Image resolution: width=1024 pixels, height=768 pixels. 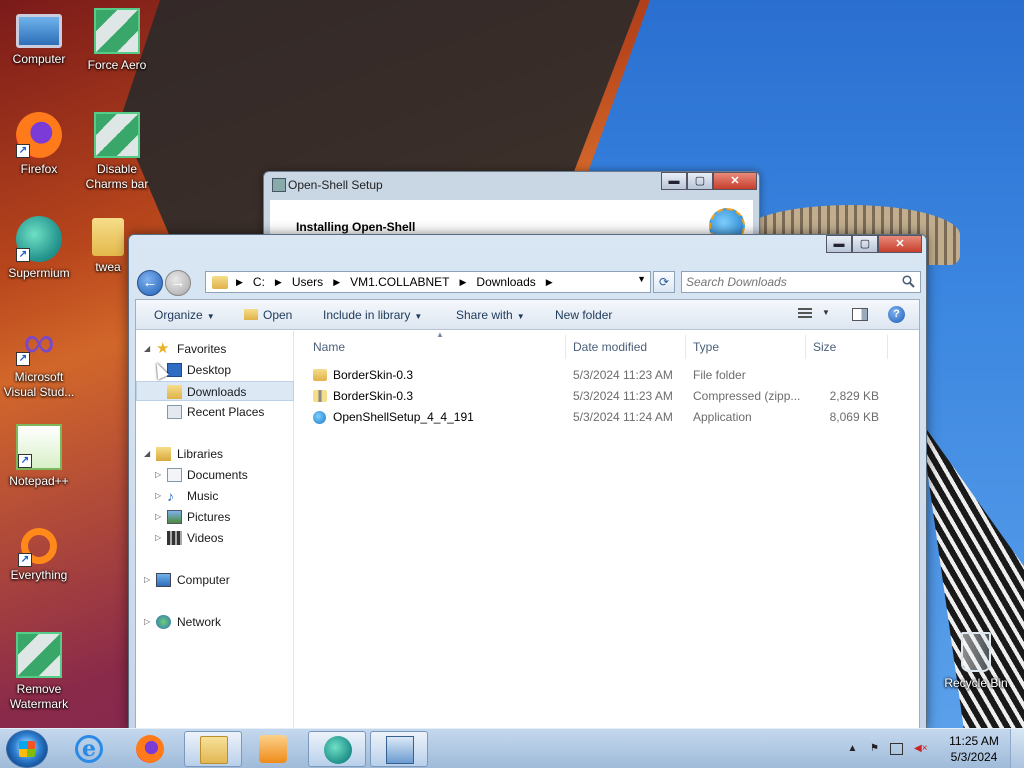 I want to click on nav-pictures: ▷ Pictures, so click(x=215, y=517).